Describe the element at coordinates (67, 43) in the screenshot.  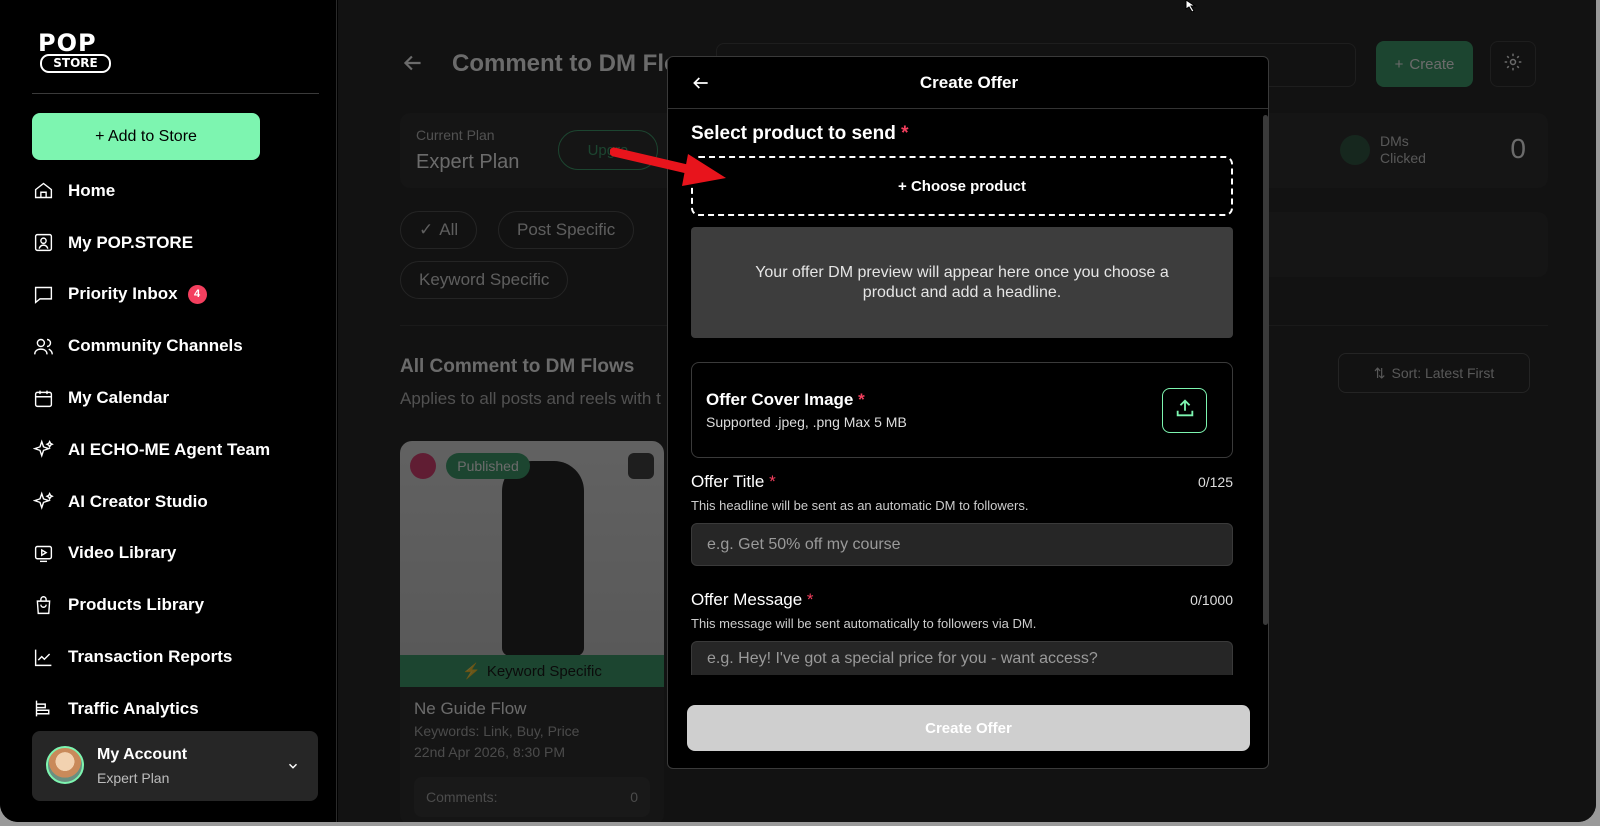
I see `logo-pop-text: POP` at that location.